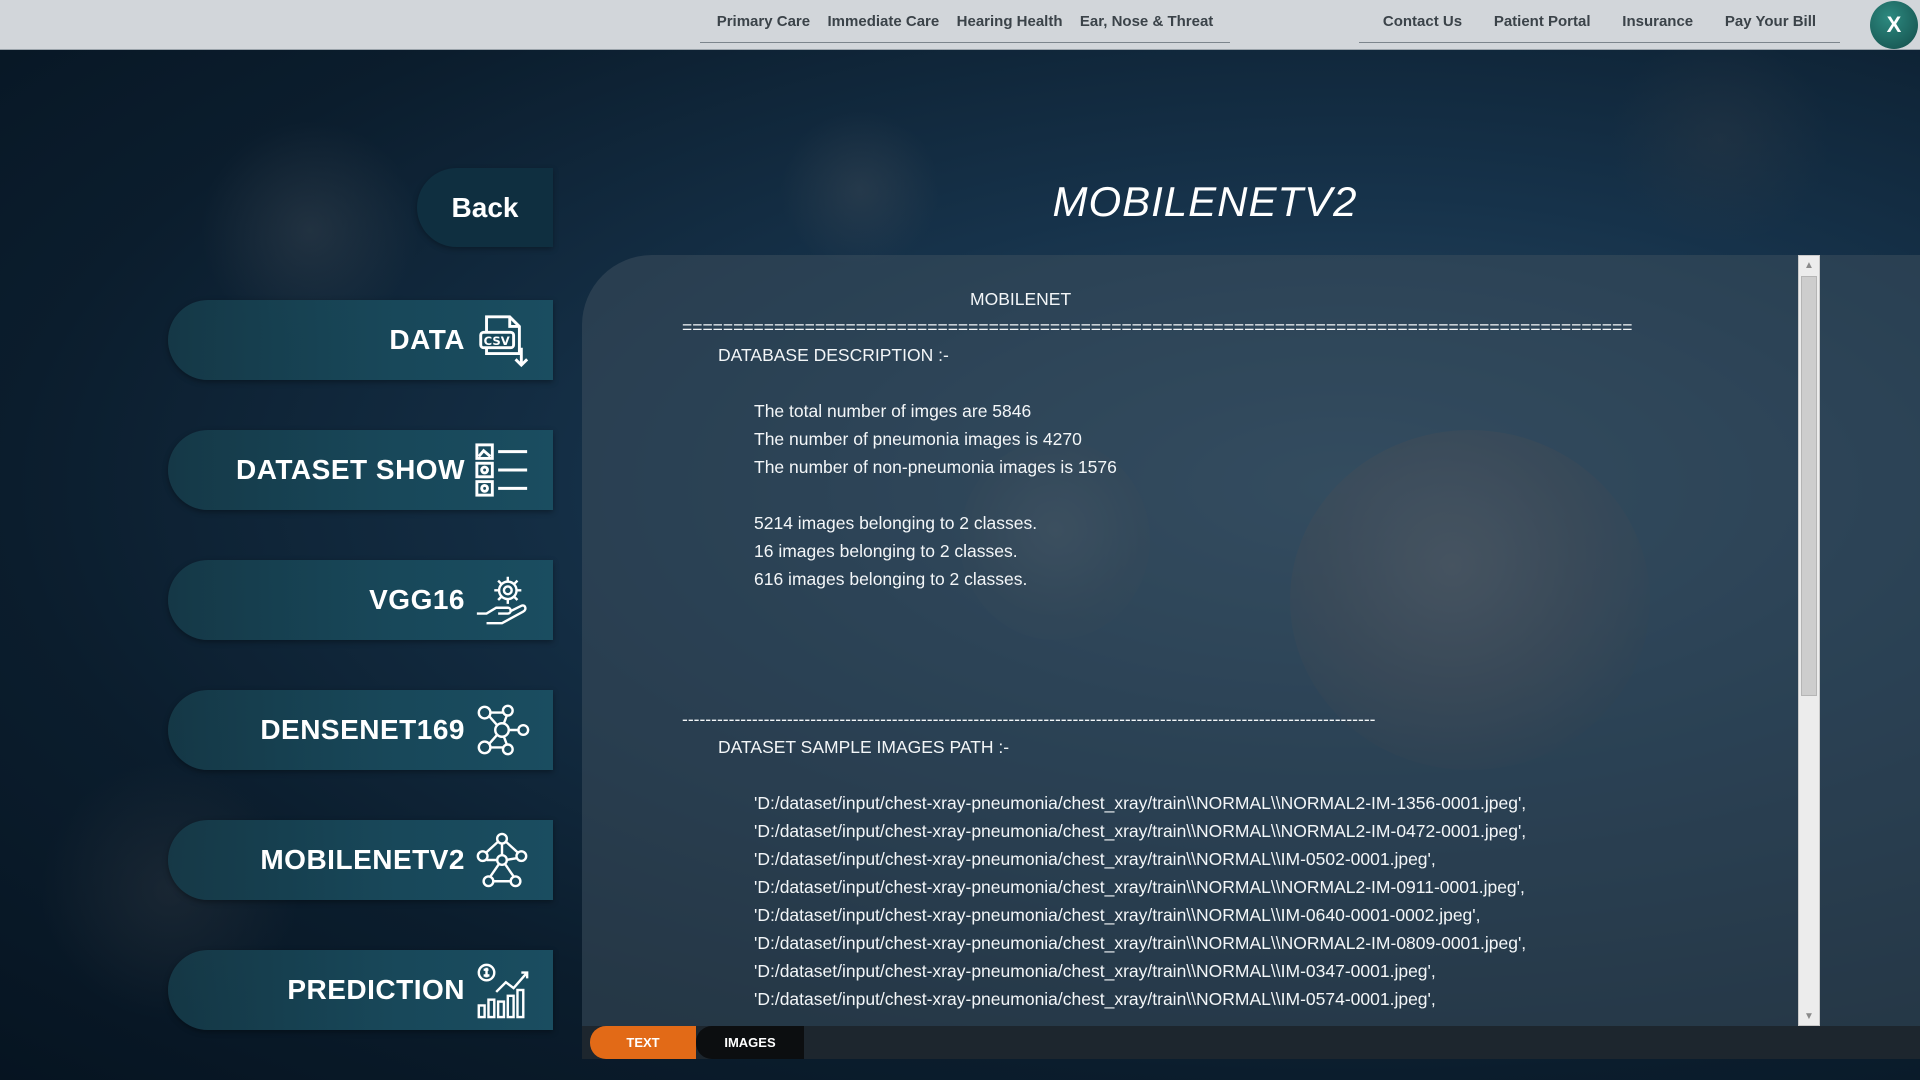  What do you see at coordinates (1542, 21) in the screenshot?
I see `nav-link-patient-portal: Patient Portal` at bounding box center [1542, 21].